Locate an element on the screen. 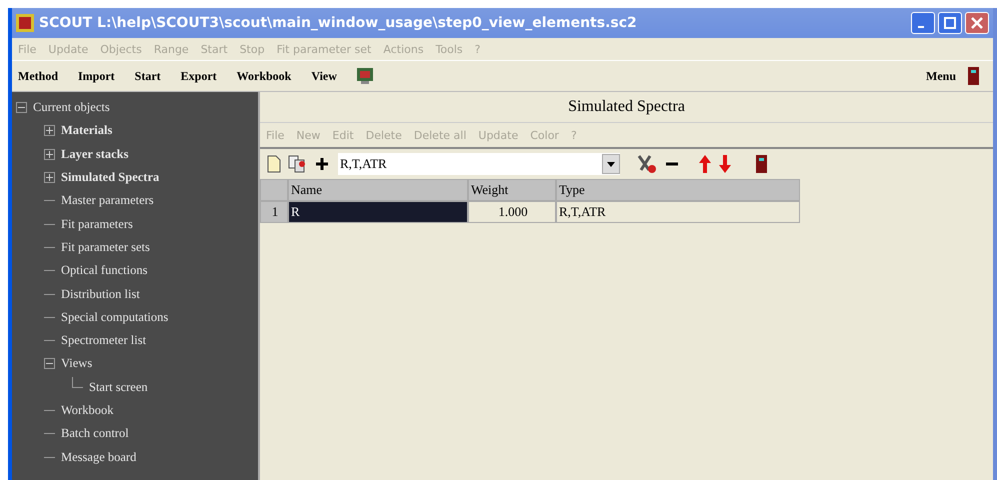  close-icon is located at coordinates (977, 23).